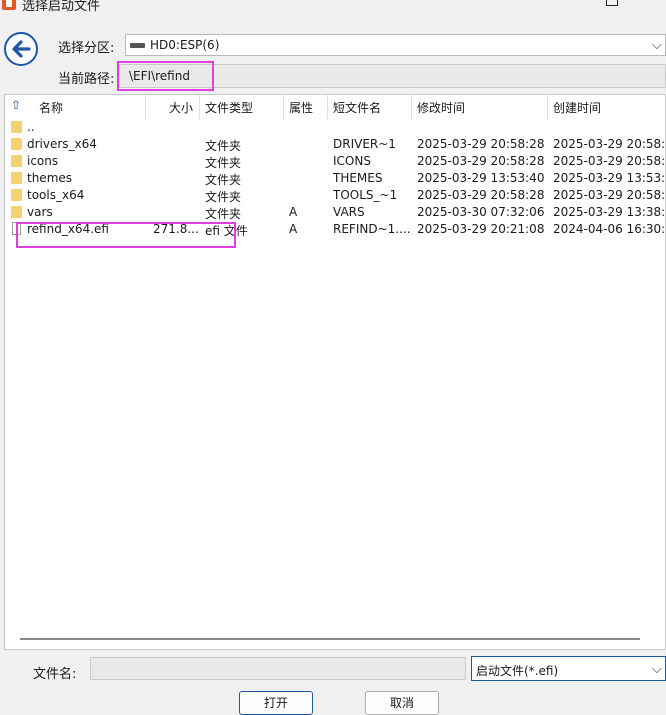  I want to click on column-header-modified: 修改时间, so click(441, 107).